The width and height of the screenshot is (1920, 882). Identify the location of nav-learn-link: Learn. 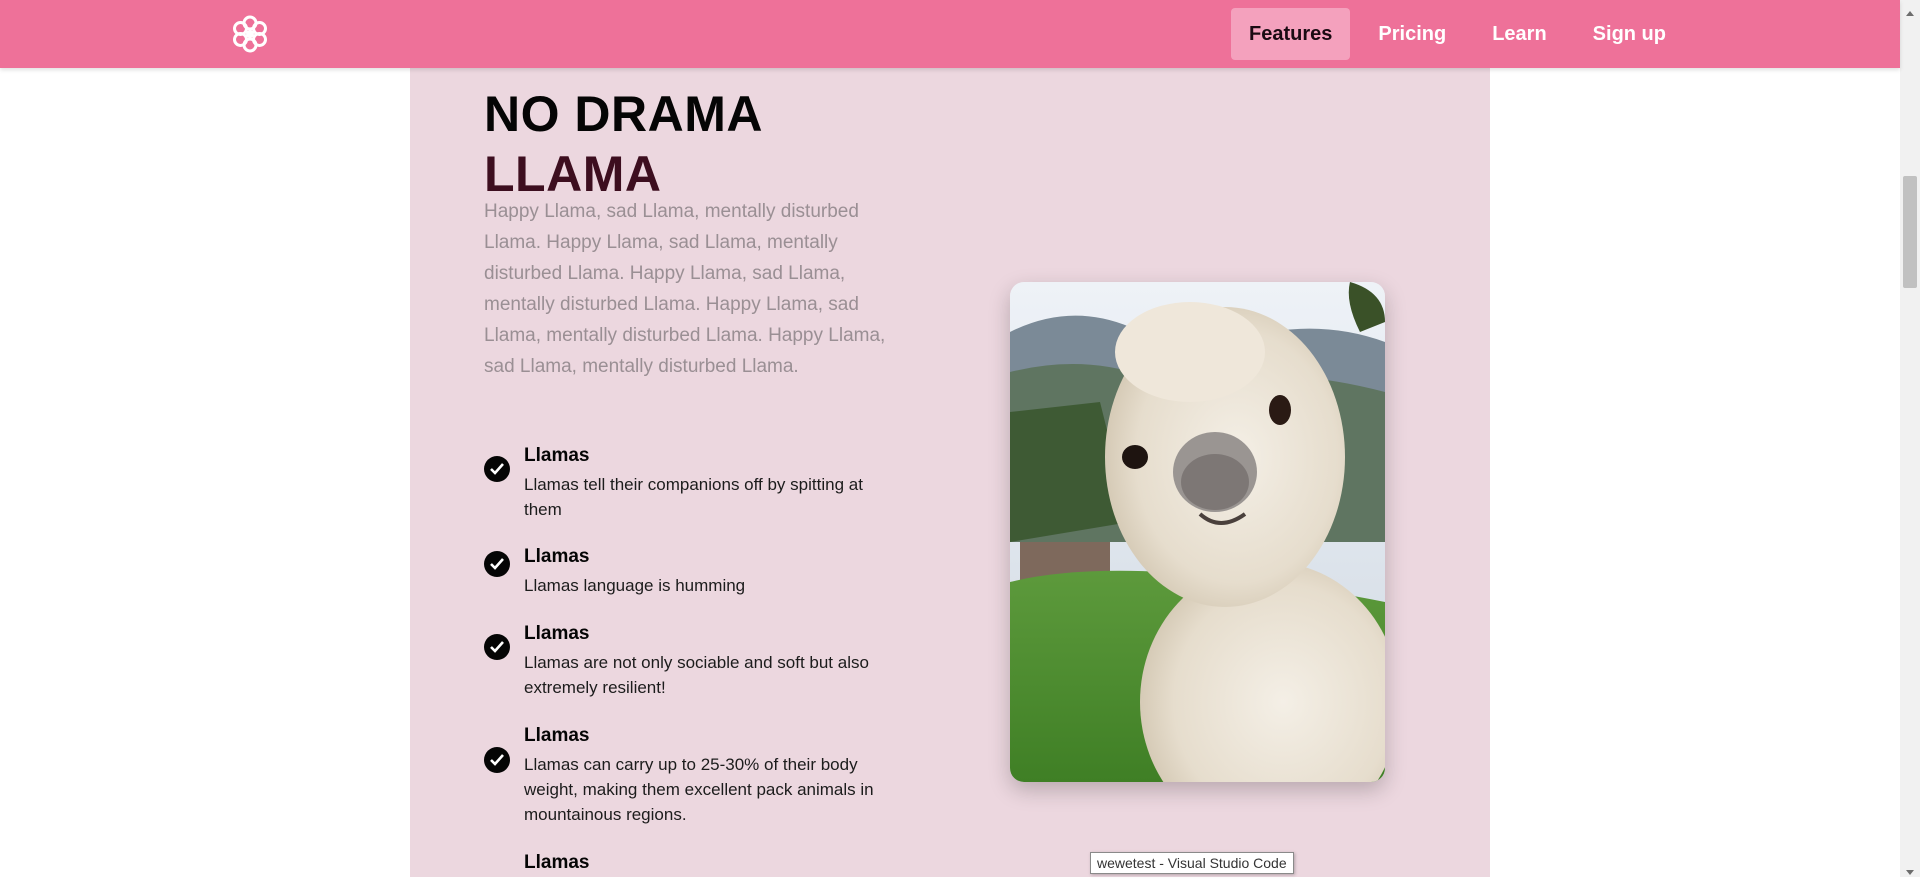
(1519, 34).